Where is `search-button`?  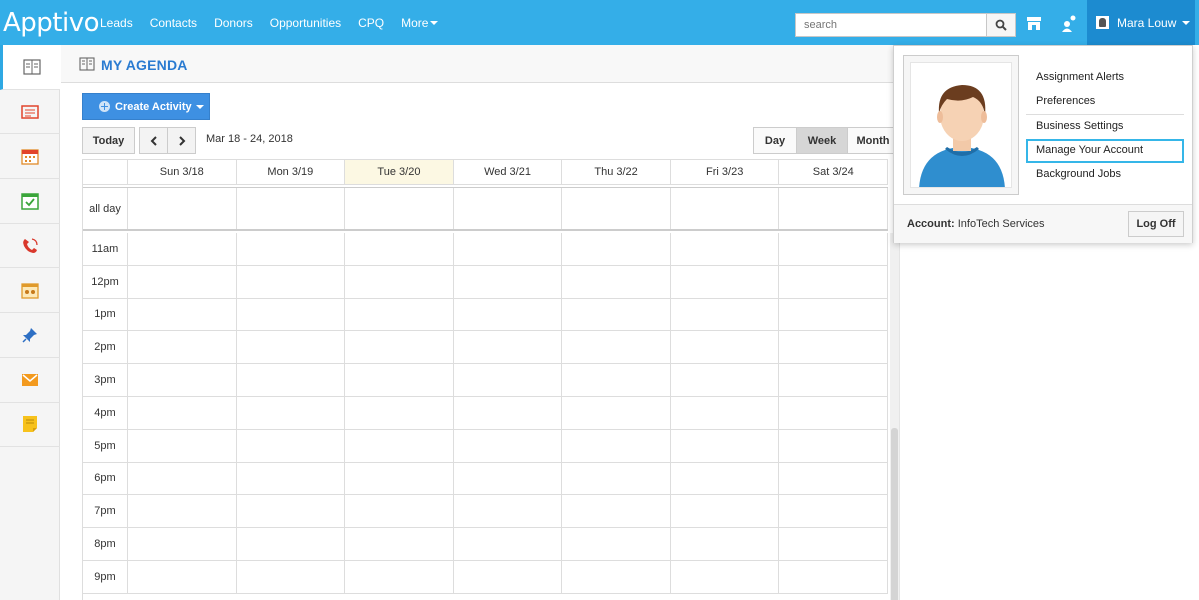
search-button is located at coordinates (1001, 25).